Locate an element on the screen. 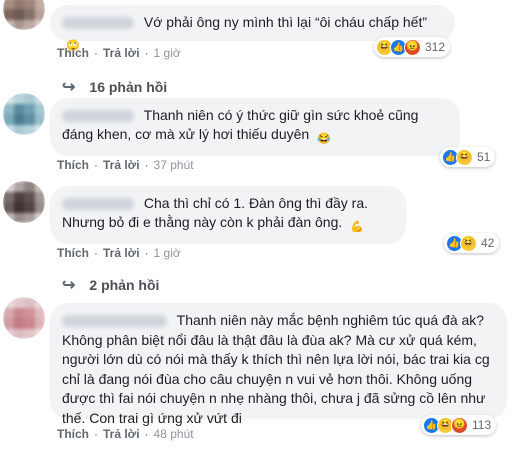 The height and width of the screenshot is (449, 518). comment-time: 37 phút is located at coordinates (174, 165).